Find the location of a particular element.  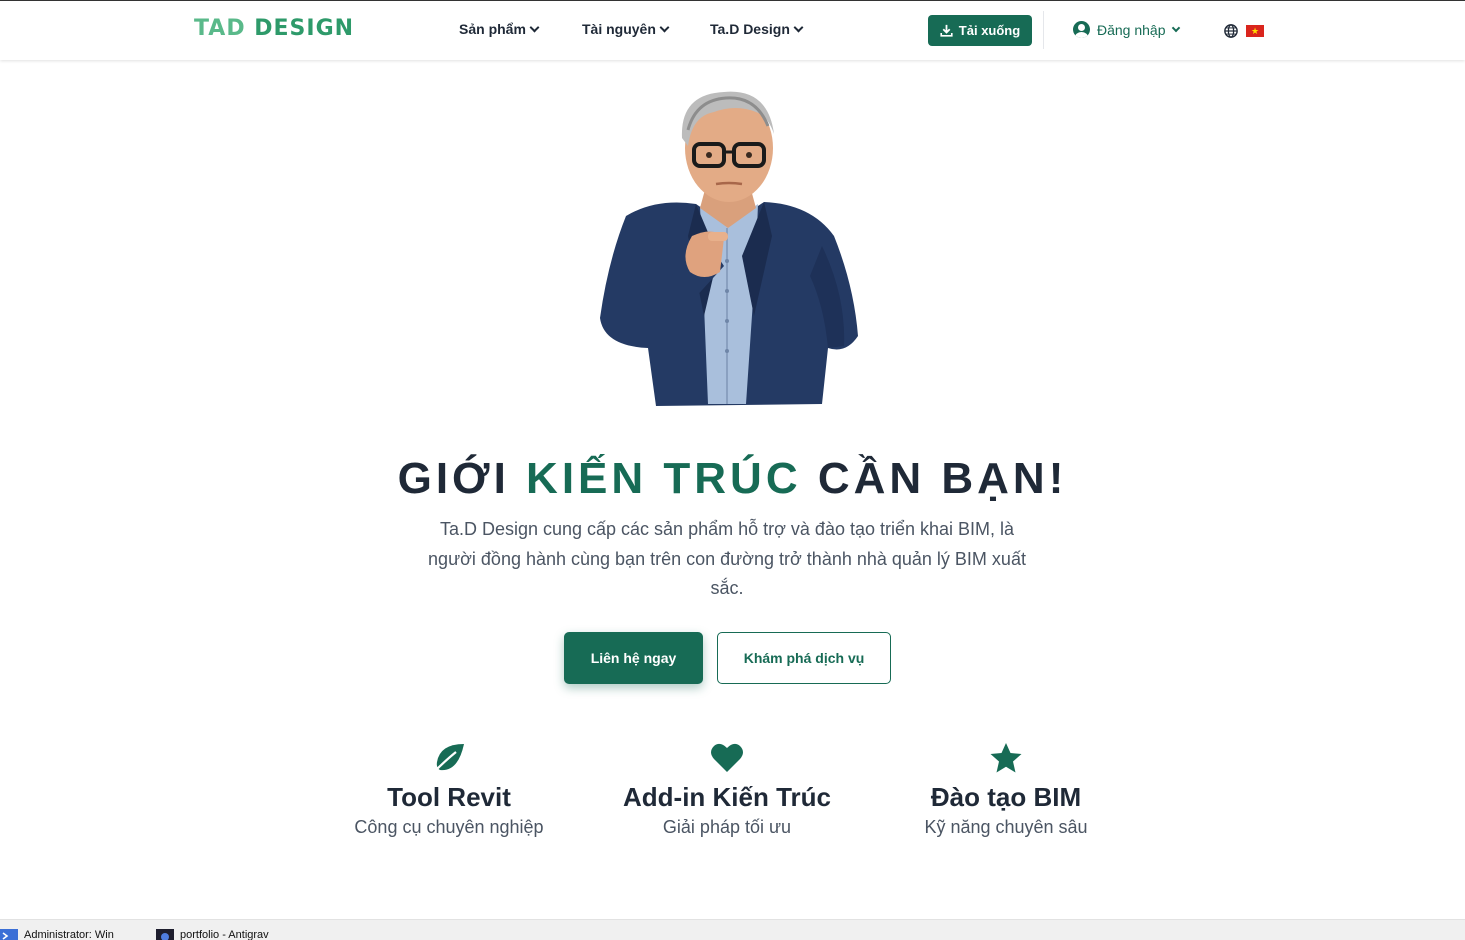

logo: TAD DESIGN is located at coordinates (274, 29).